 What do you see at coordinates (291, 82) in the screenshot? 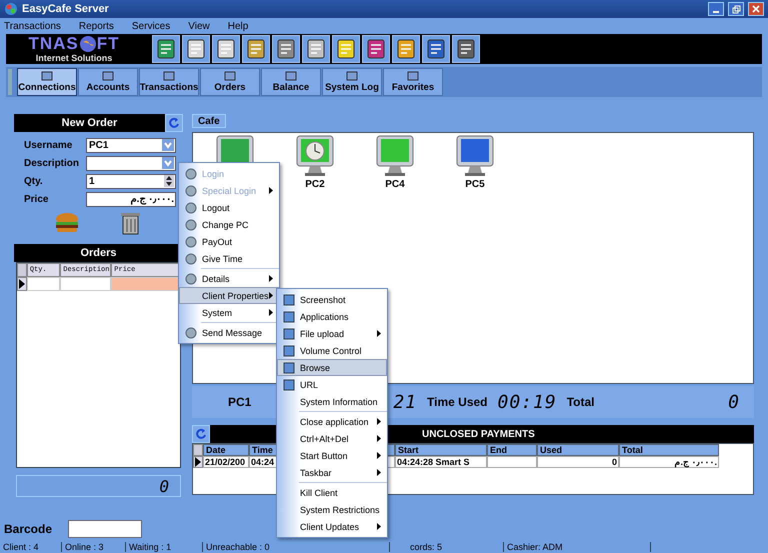
I see `tab: Balance` at bounding box center [291, 82].